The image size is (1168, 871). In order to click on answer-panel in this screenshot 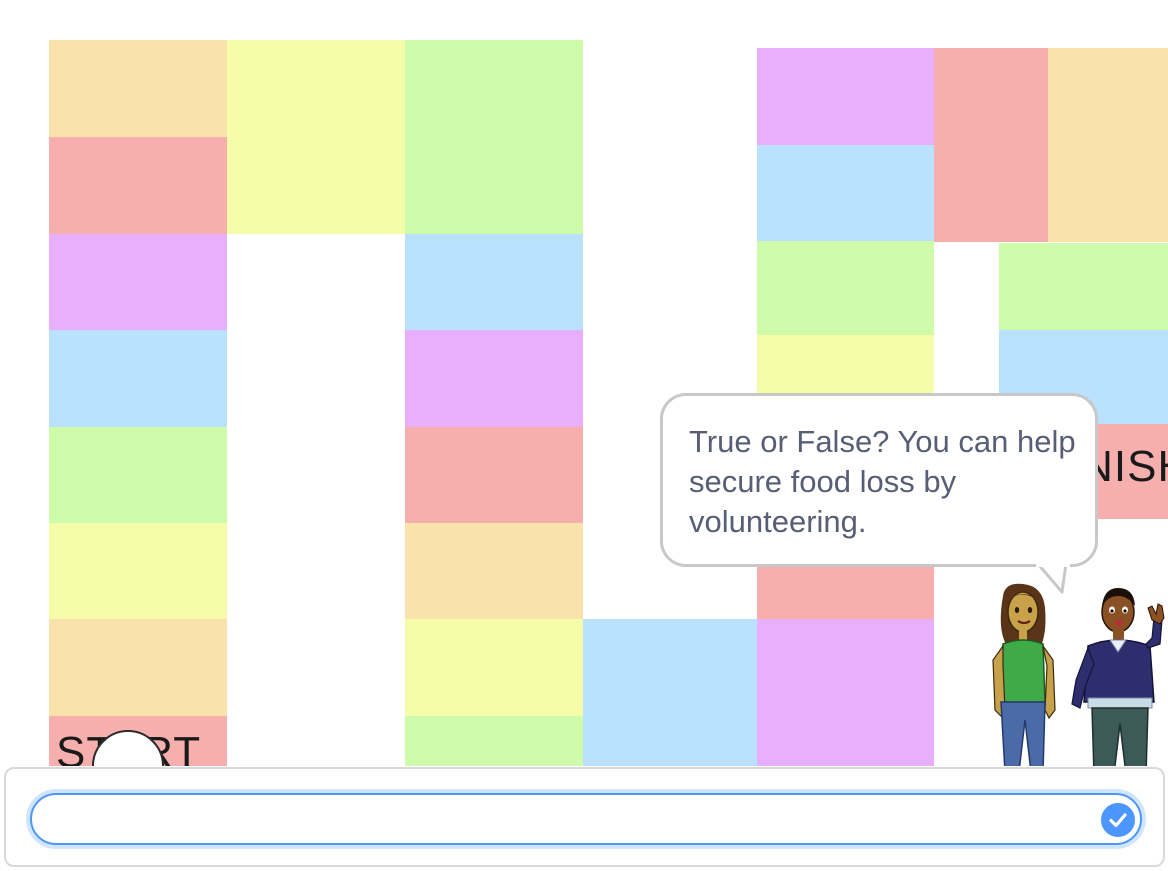, I will do `click(584, 817)`.